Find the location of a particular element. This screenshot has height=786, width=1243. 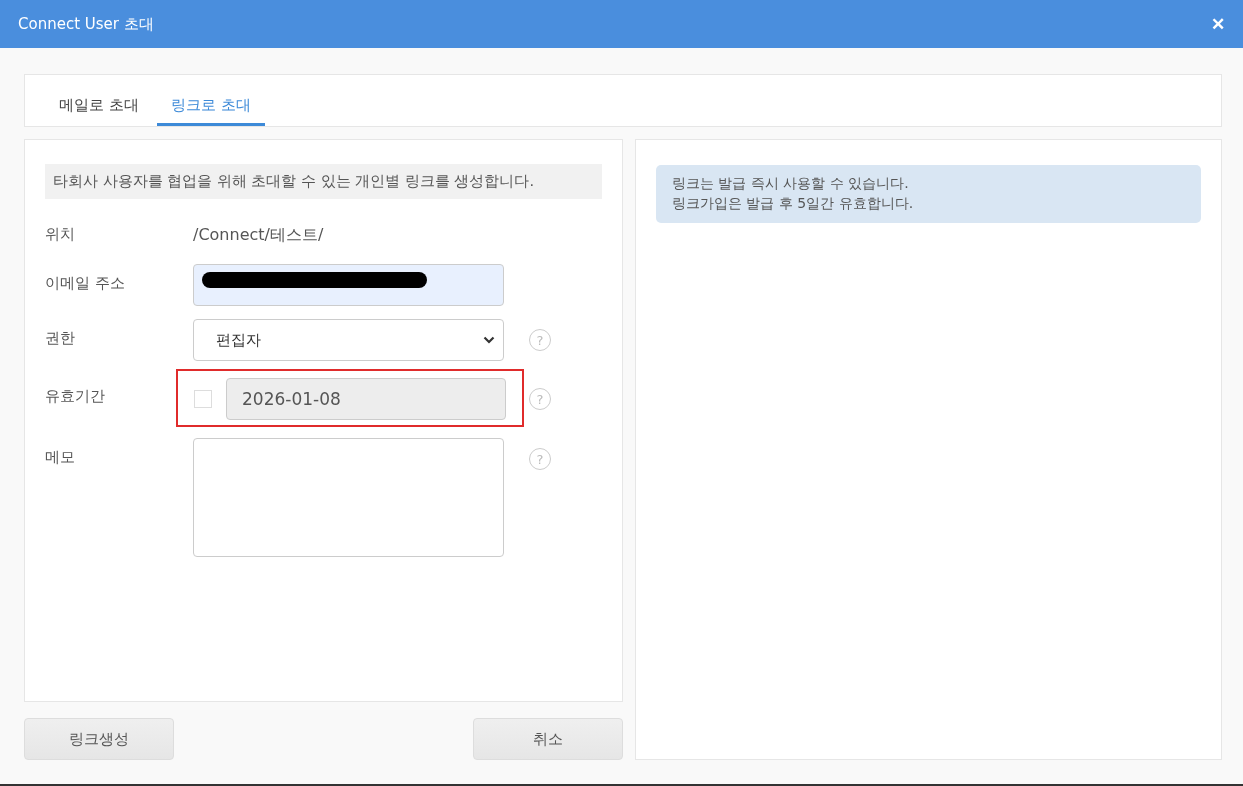

location-path: /Connect/테스트/ is located at coordinates (258, 234).